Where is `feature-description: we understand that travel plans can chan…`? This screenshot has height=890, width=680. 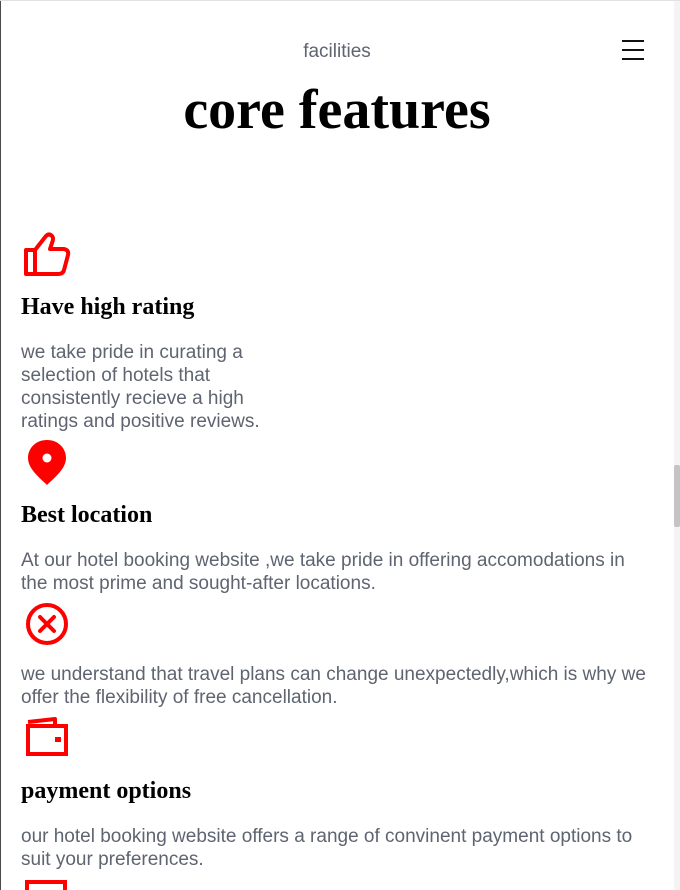
feature-description: we understand that travel plans can chan… is located at coordinates (333, 686).